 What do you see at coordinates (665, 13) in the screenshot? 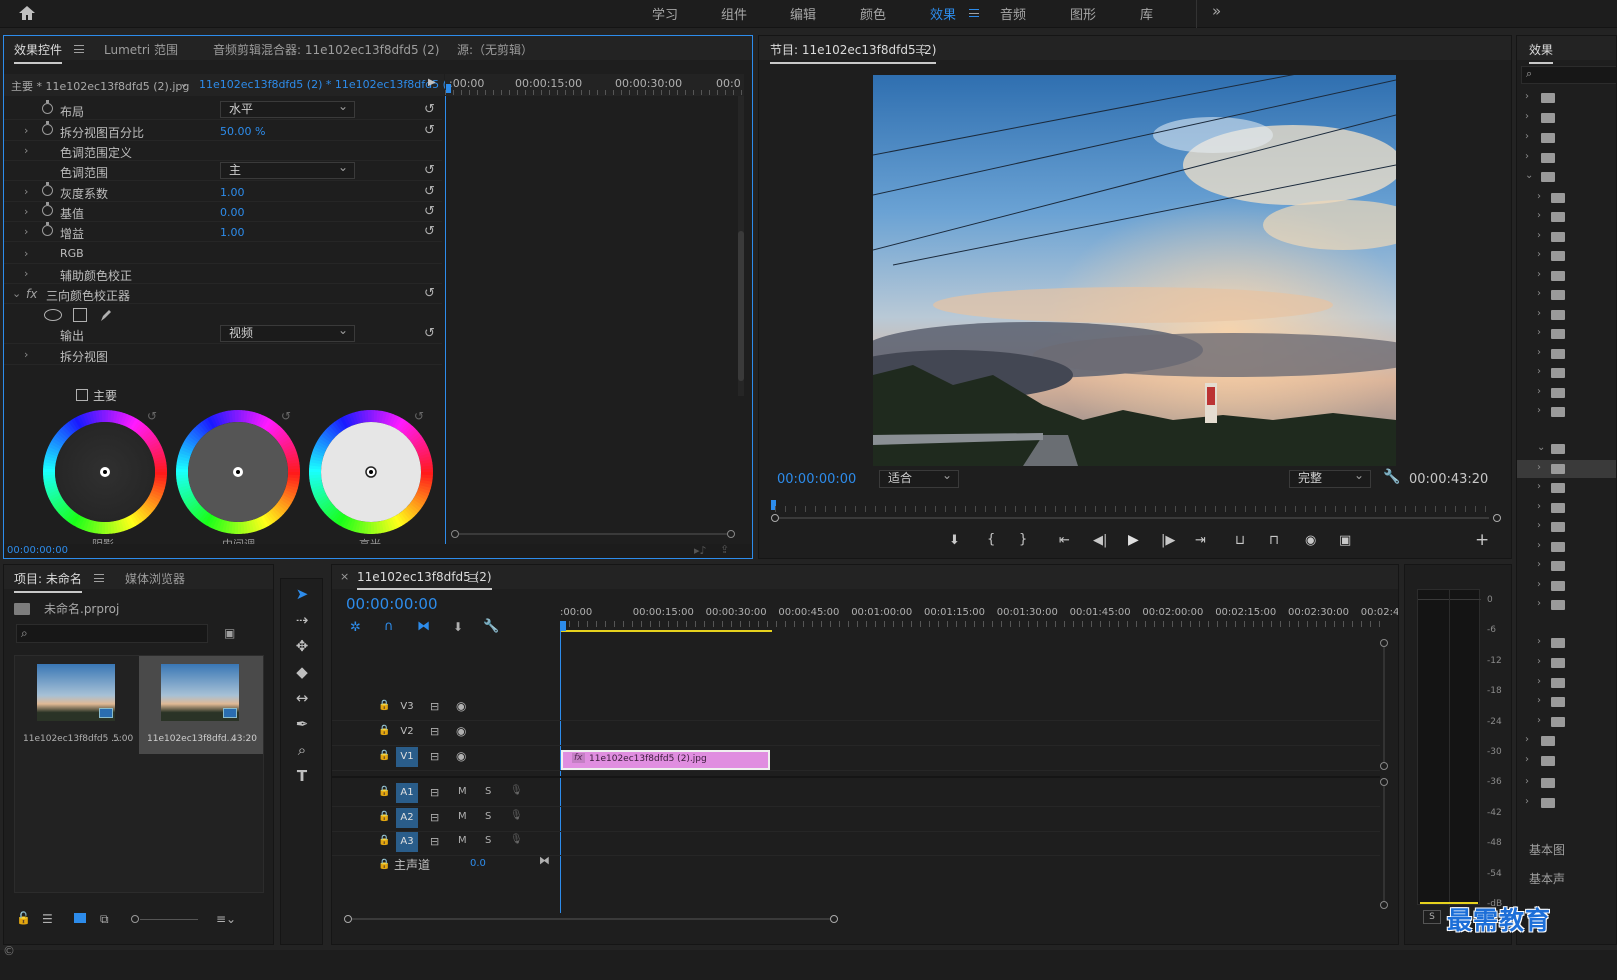
I see `workspace-learn: 学习` at bounding box center [665, 13].